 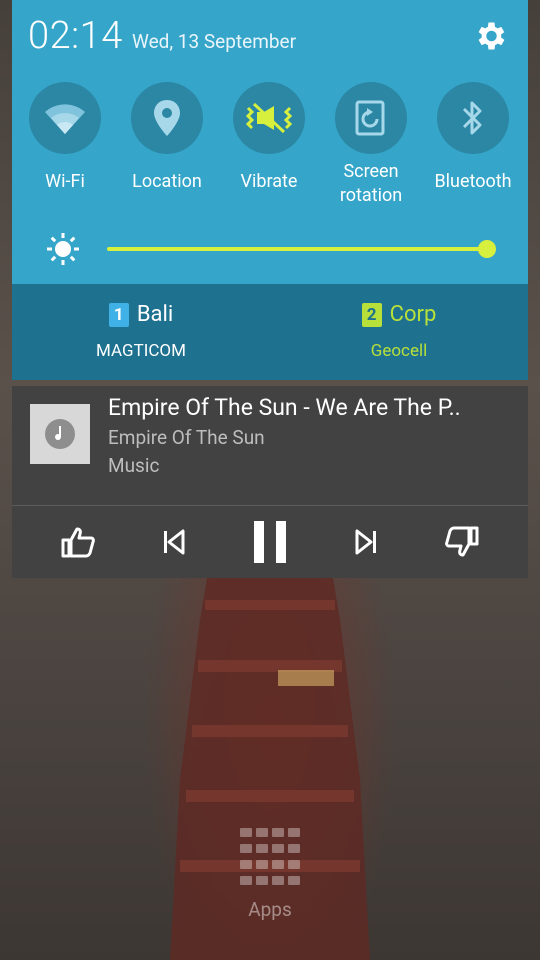 What do you see at coordinates (370, 118) in the screenshot?
I see `screen-rotation-icon` at bounding box center [370, 118].